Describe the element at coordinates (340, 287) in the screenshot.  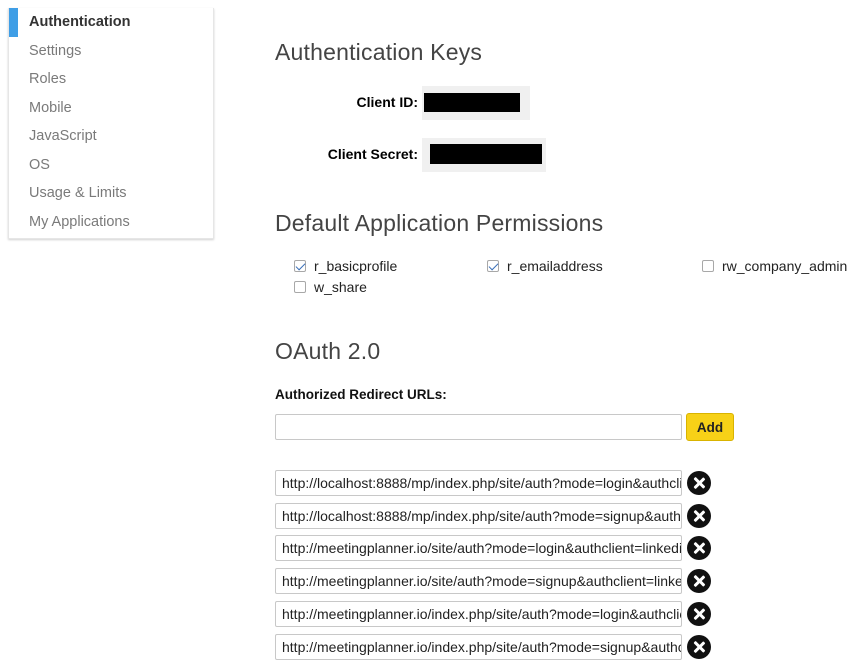
I see `permission-label: w_share` at that location.